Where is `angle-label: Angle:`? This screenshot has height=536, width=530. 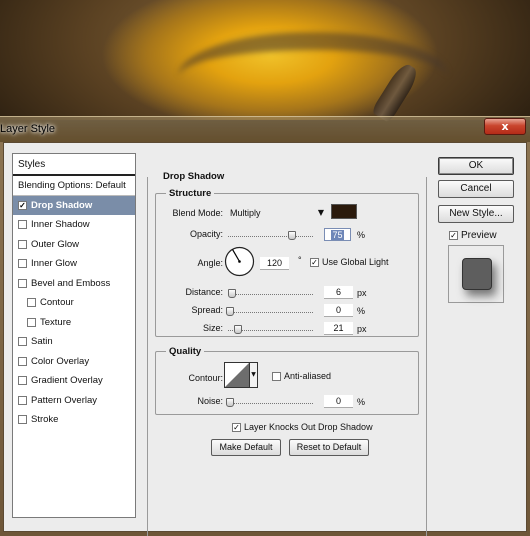 angle-label: Angle: is located at coordinates (210, 263).